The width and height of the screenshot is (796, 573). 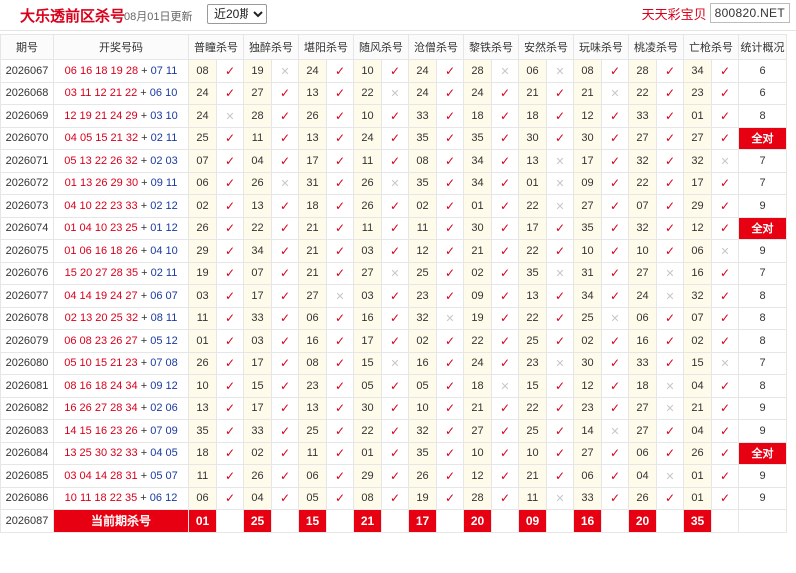 What do you see at coordinates (101, 250) in the screenshot?
I see `front-numbers: 01 06 16 18 26` at bounding box center [101, 250].